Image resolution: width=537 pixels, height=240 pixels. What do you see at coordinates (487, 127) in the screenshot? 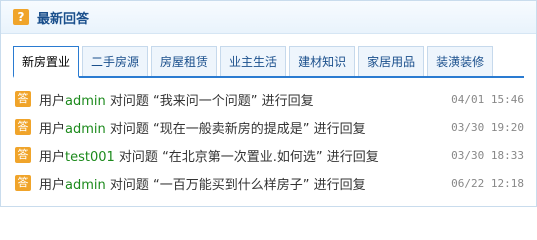
I see `timestamp: 03/30 19:20` at bounding box center [487, 127].